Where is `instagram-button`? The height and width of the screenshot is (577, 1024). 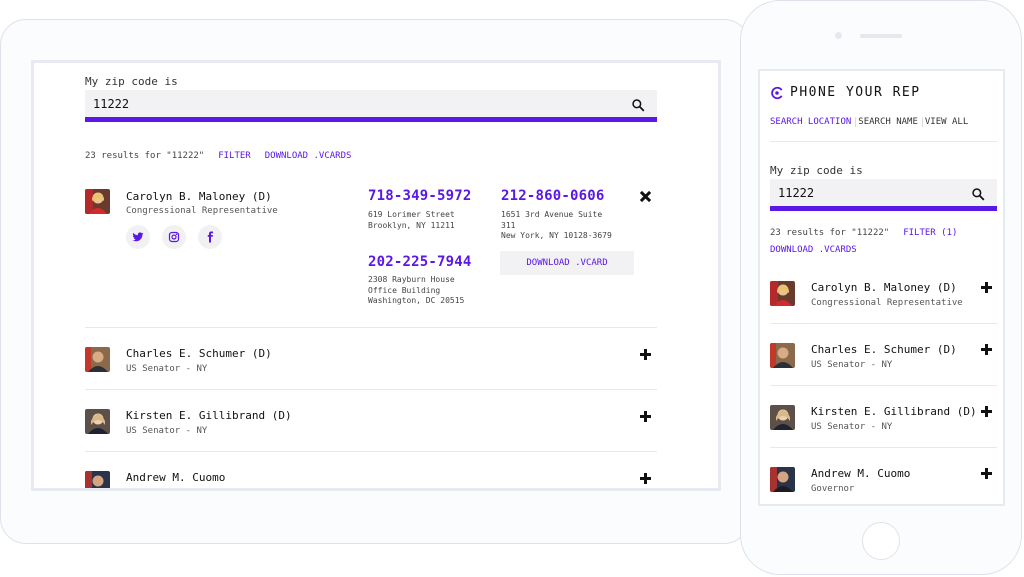 instagram-button is located at coordinates (174, 237).